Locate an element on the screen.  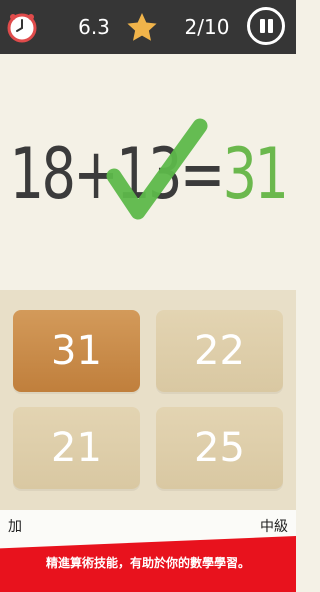
operation-label: 加 is located at coordinates (15, 527).